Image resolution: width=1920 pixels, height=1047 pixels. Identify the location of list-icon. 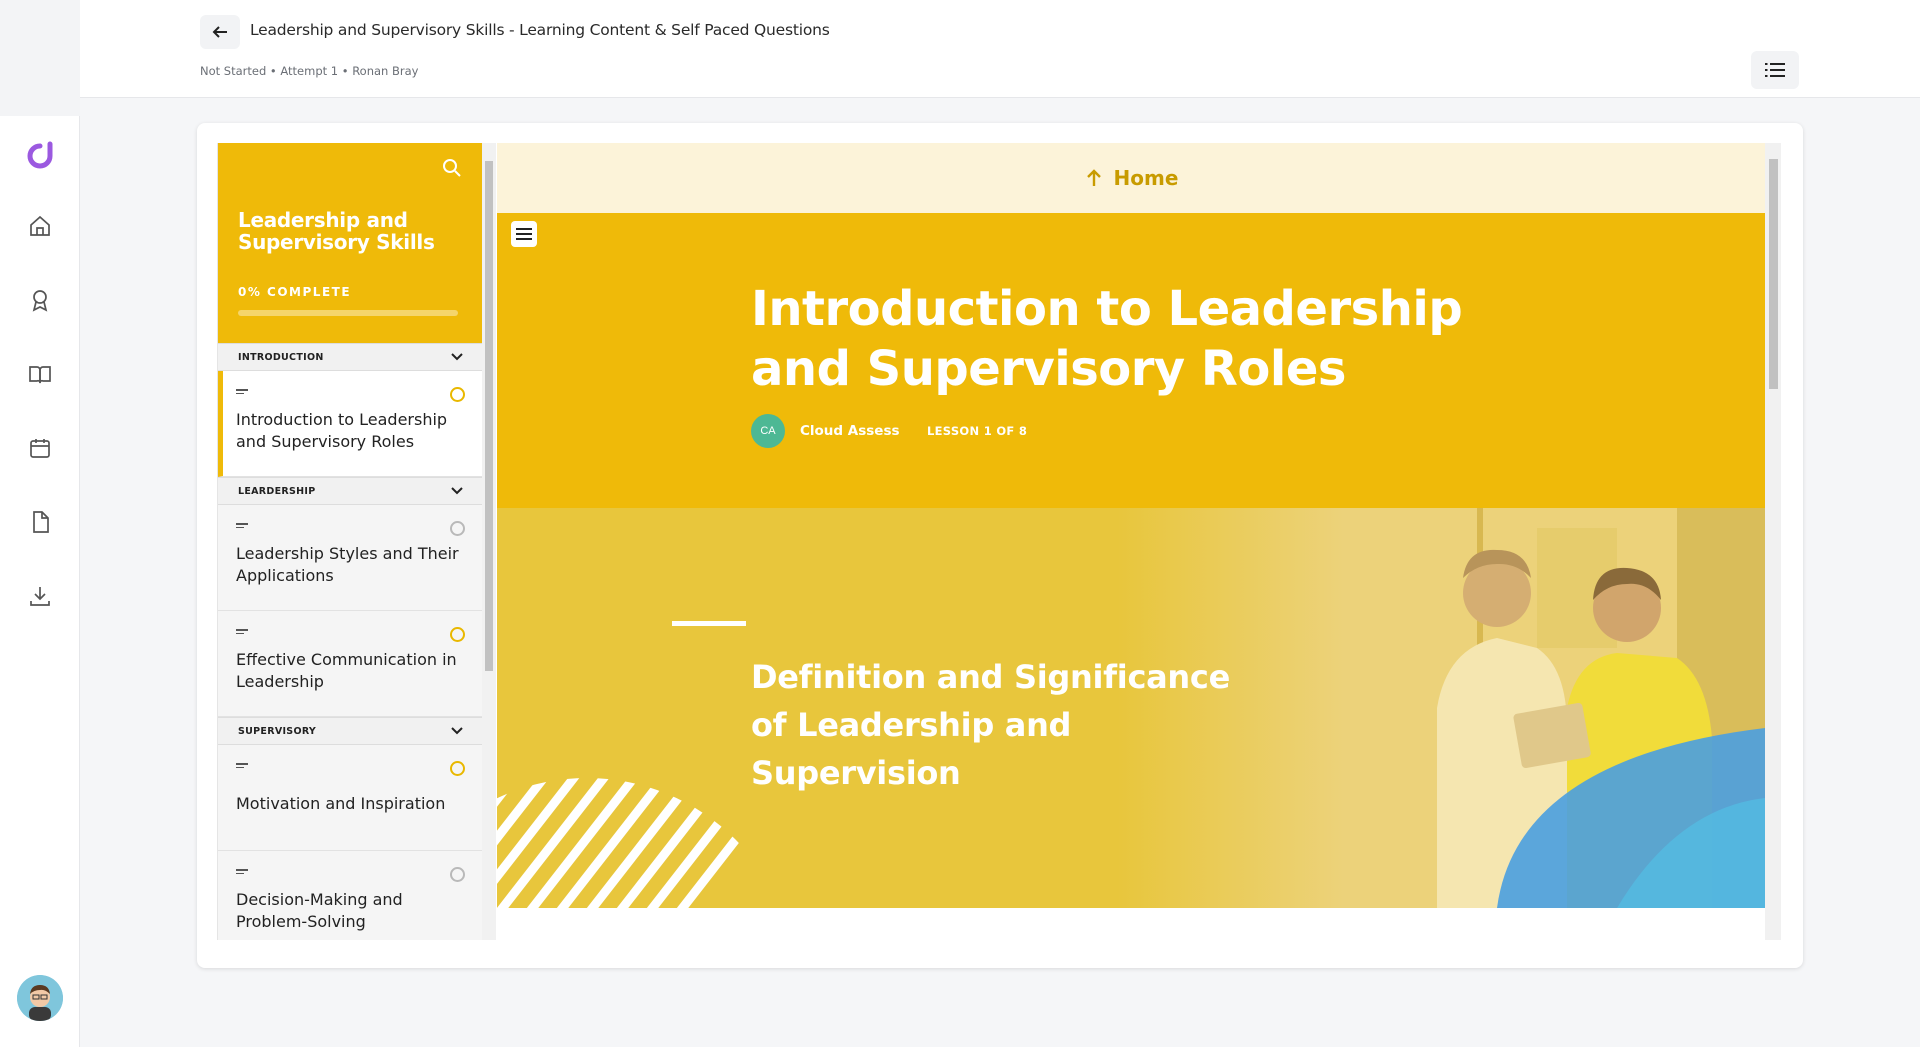
(1775, 70).